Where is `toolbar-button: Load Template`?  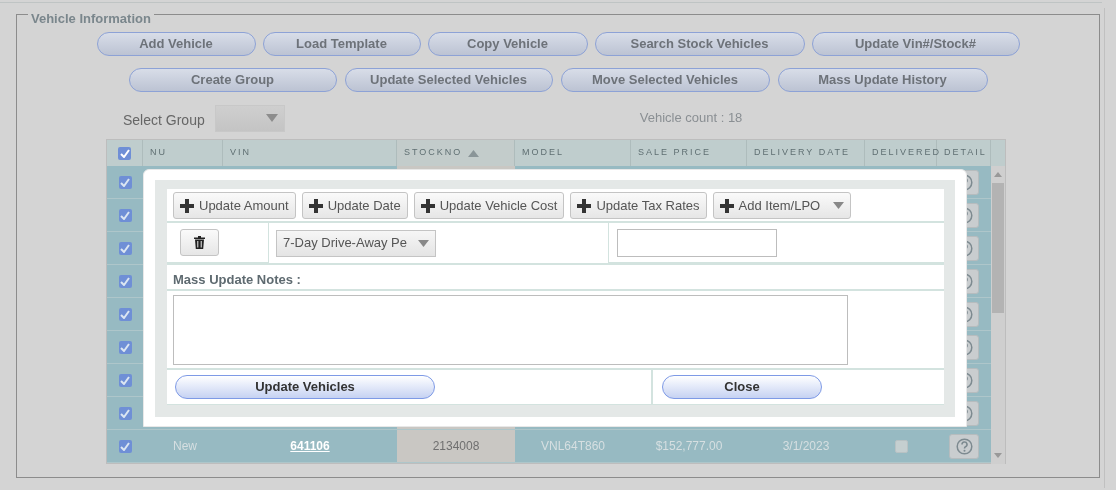 toolbar-button: Load Template is located at coordinates (341, 44).